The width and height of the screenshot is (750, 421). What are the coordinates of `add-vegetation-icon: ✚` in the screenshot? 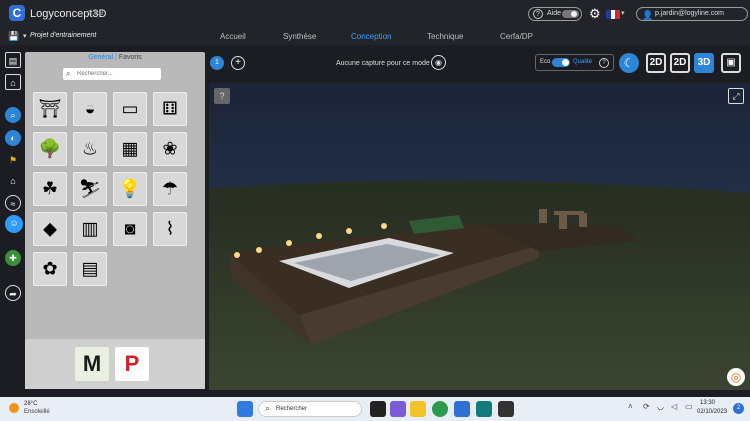 It's located at (13, 258).